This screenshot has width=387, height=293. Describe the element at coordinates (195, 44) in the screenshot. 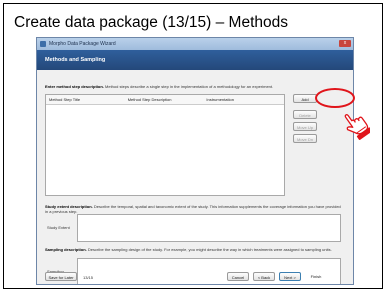

I see `window-titlebar: Morpho Data Package Wizard` at that location.